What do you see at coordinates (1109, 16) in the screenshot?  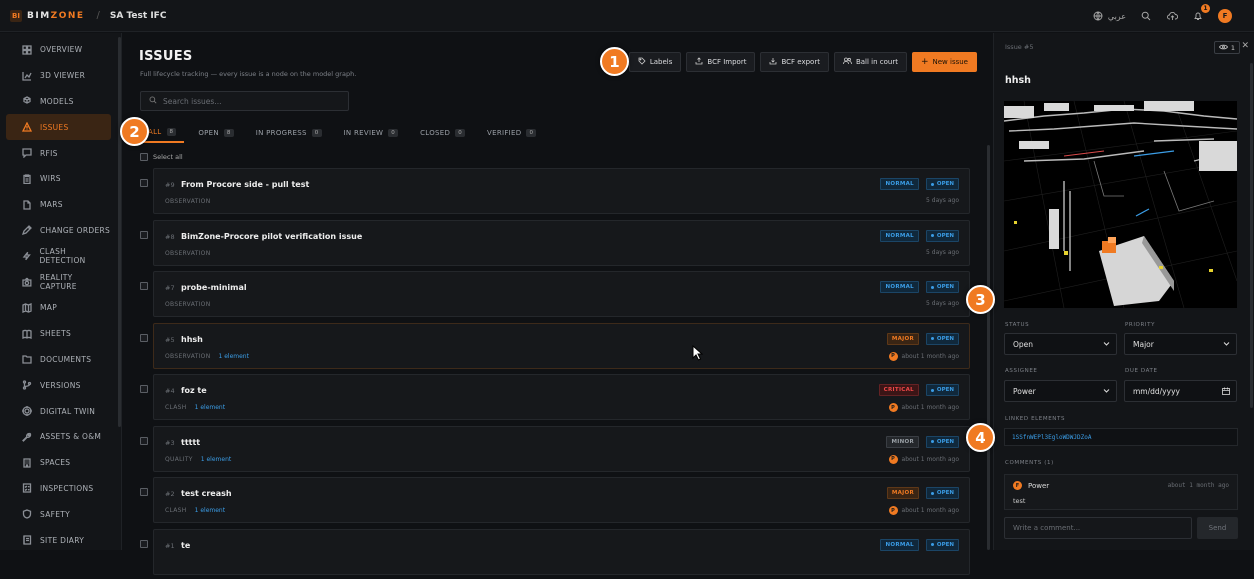 I see `language-switch: عربي` at bounding box center [1109, 16].